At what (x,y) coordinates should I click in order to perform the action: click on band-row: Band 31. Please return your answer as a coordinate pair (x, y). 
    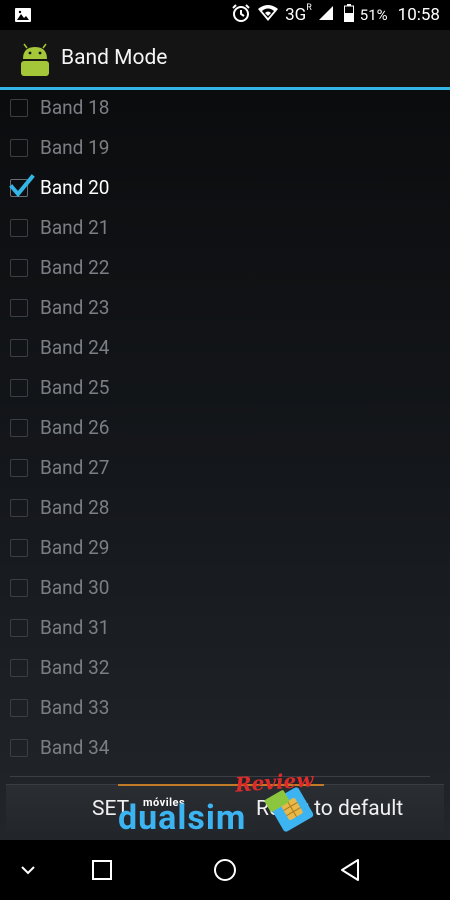
    Looking at the image, I should click on (225, 630).